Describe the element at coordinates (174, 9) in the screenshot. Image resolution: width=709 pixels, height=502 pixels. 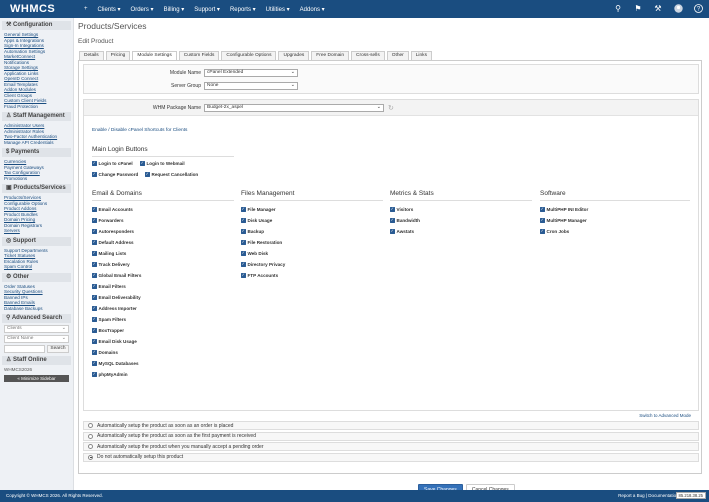
I see `nav-billing: Billing ▾` at that location.